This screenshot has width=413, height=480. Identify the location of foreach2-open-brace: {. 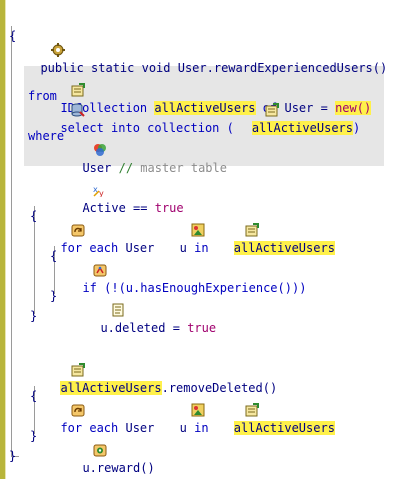
(34, 396).